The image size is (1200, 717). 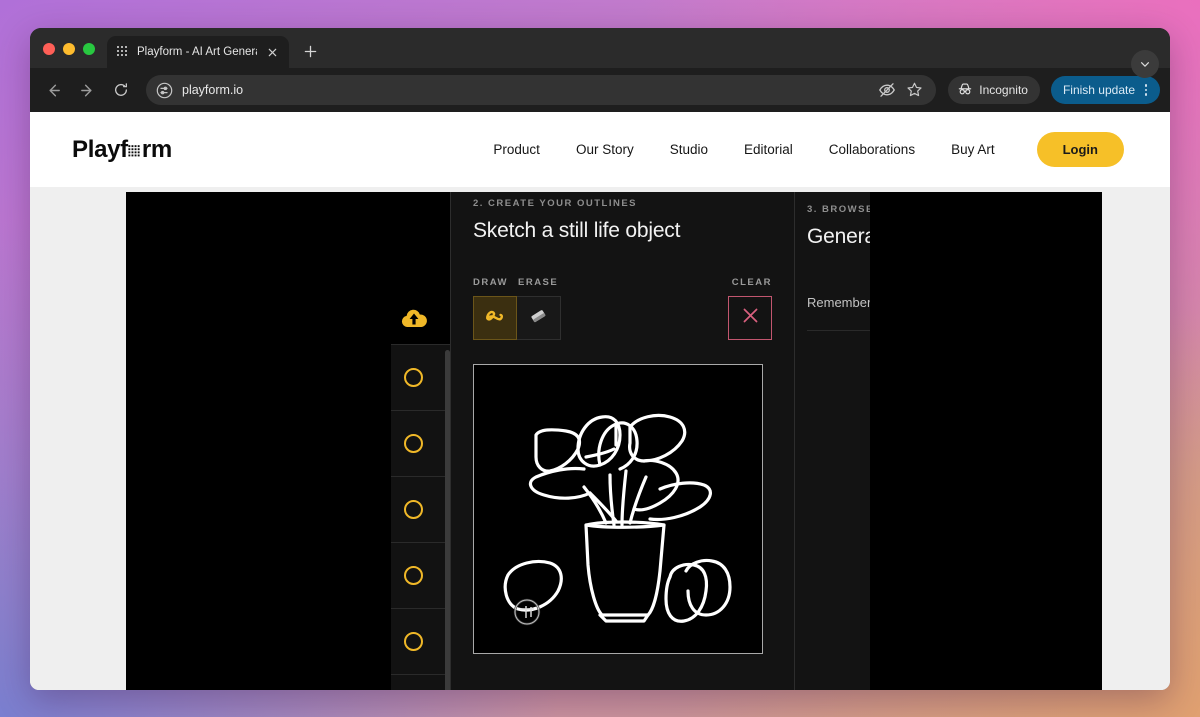 What do you see at coordinates (121, 90) in the screenshot?
I see `reload-icon` at bounding box center [121, 90].